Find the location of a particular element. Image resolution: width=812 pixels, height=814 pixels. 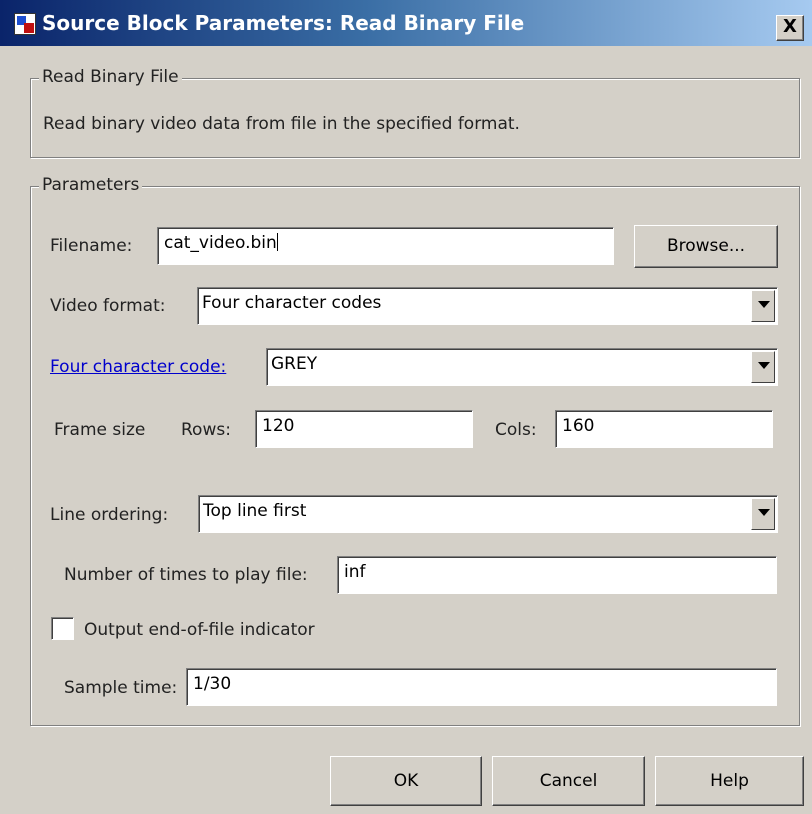

simulink-block-icon is located at coordinates (25, 24).